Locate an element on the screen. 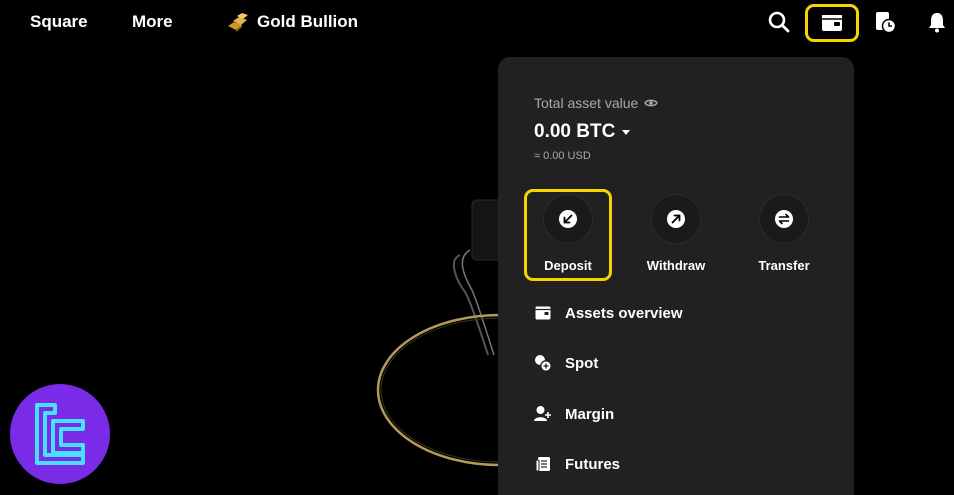  menu-item-spot: Spot is located at coordinates (566, 363).